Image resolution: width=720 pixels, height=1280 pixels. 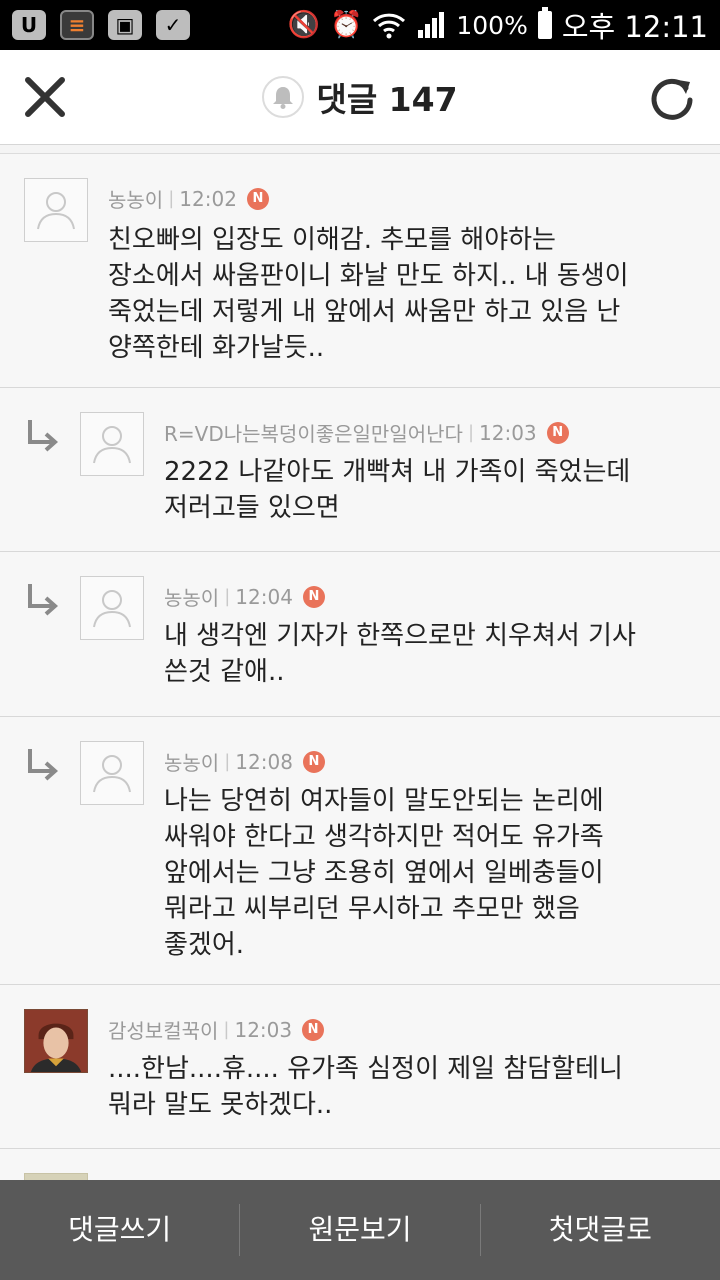 I want to click on alarm-icon: ⏰, so click(x=346, y=25).